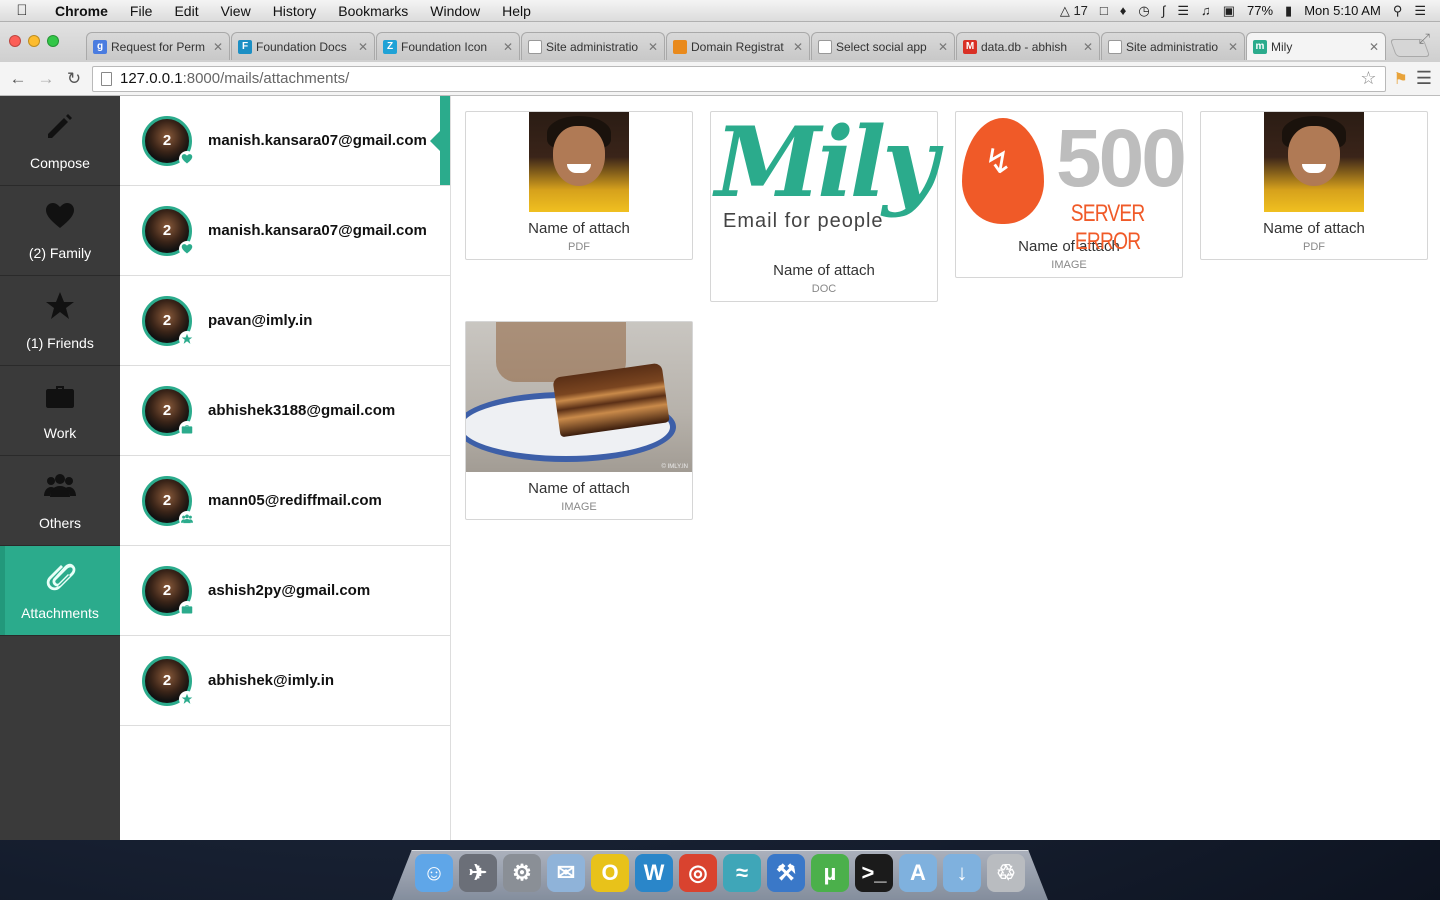 This screenshot has height=900, width=1440. Describe the element at coordinates (373, 11) in the screenshot. I see `menu-bookmarks: Bookmarks` at that location.